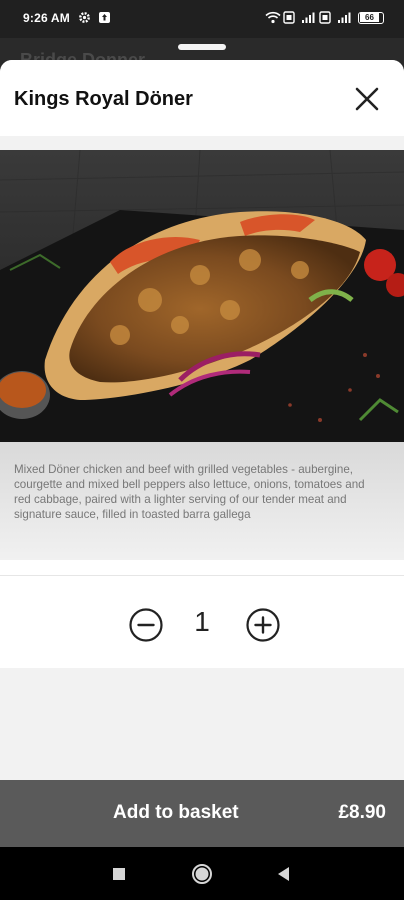 Image resolution: width=404 pixels, height=900 pixels. Describe the element at coordinates (95, 17) in the screenshot. I see `status-left-icons` at that location.